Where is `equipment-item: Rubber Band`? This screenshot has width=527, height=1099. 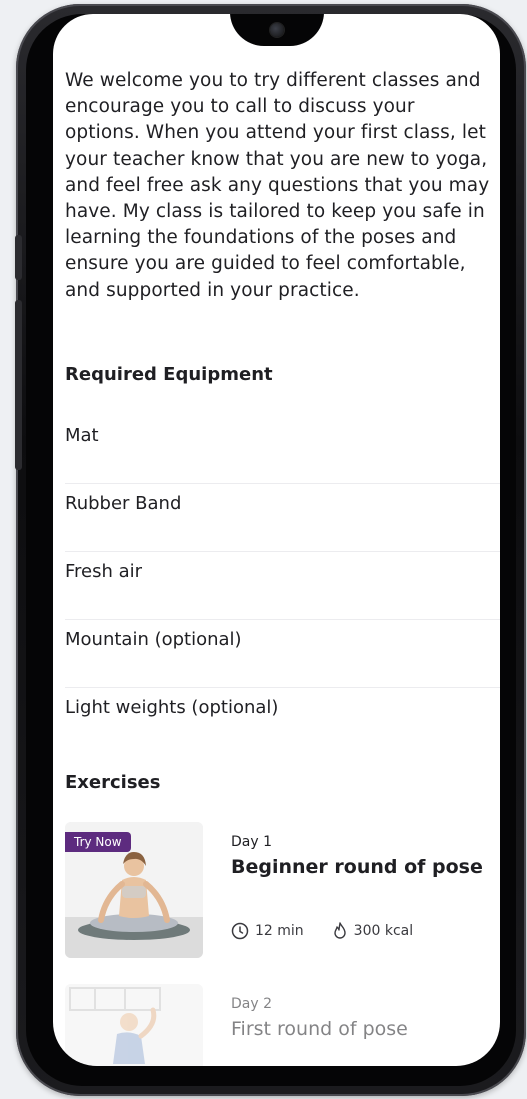 equipment-item: Rubber Band is located at coordinates (282, 518).